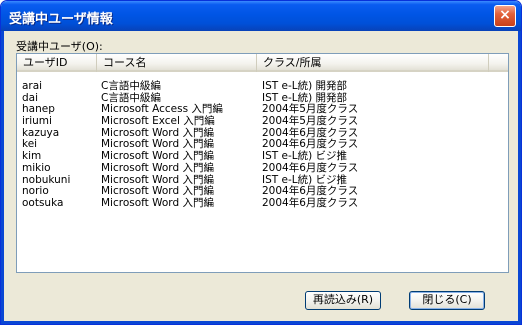  What do you see at coordinates (498, 63) in the screenshot?
I see `column-header-filler` at bounding box center [498, 63].